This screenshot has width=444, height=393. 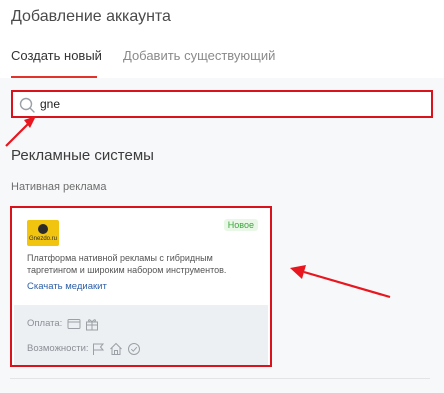 I want to click on features-label: Возможности:, so click(x=58, y=348).